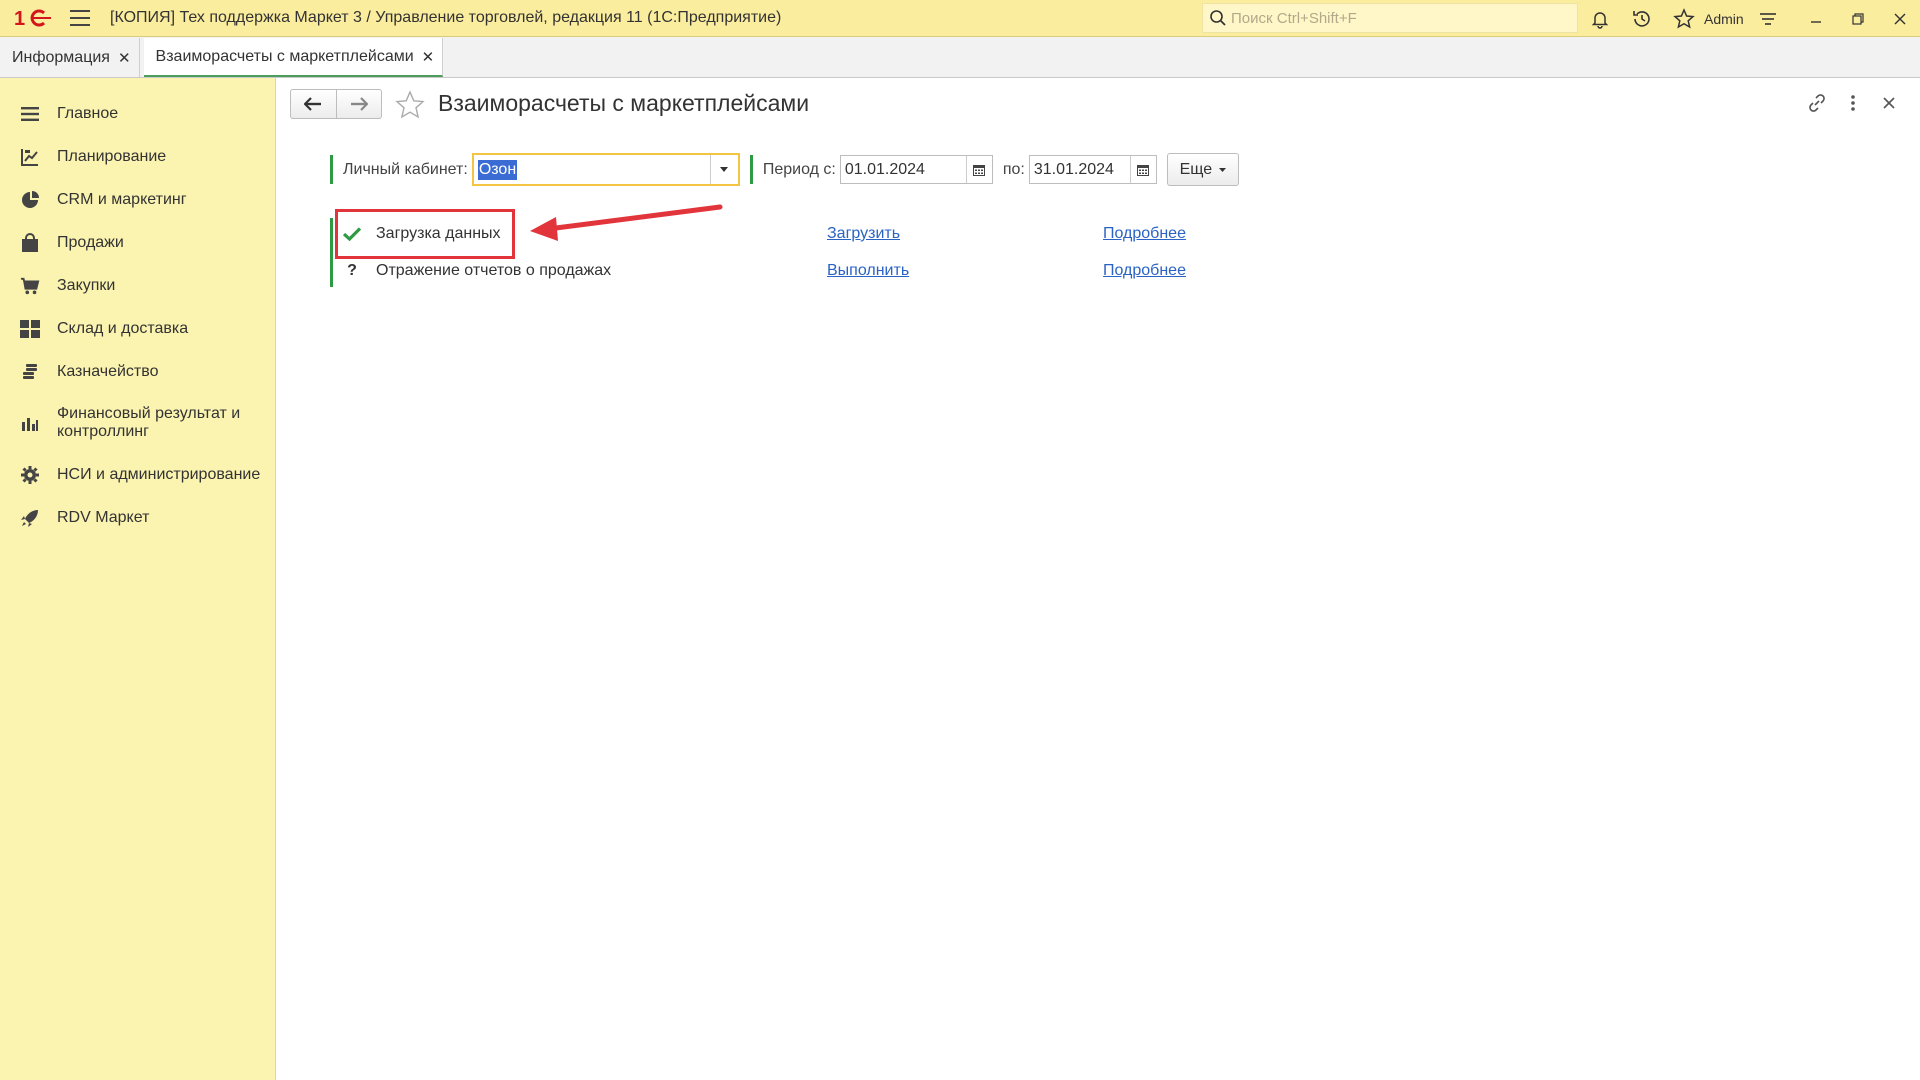  What do you see at coordinates (30, 286) in the screenshot?
I see `cart-icon` at bounding box center [30, 286].